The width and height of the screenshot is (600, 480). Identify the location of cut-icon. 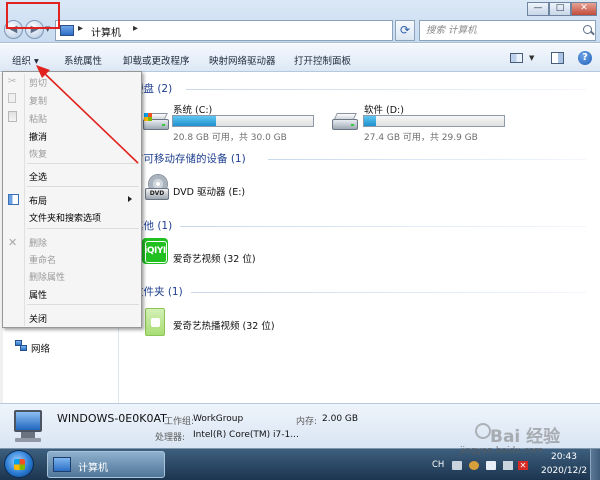
(13, 81).